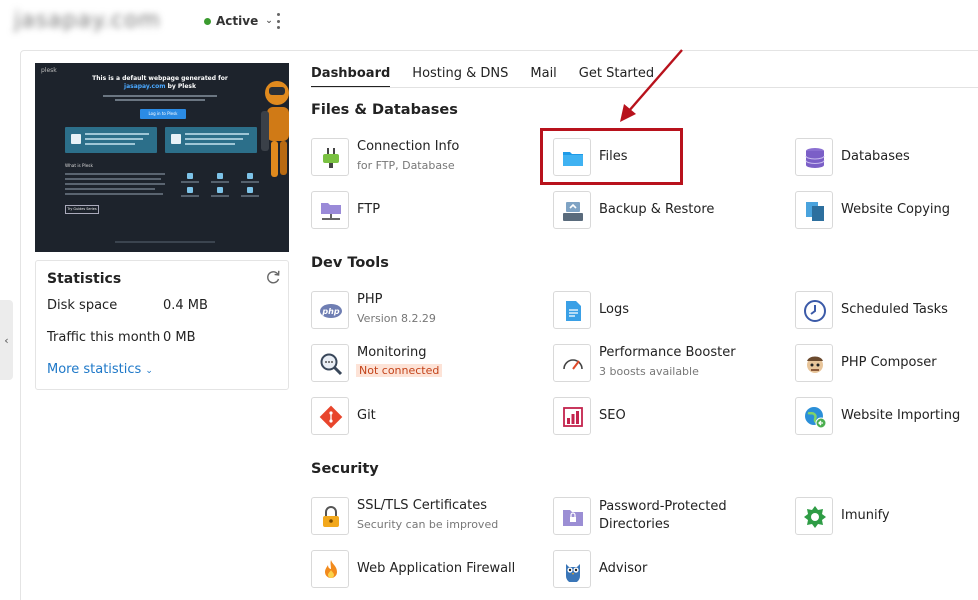 The height and width of the screenshot is (600, 978). What do you see at coordinates (573, 518) in the screenshot?
I see `locked-folder-icon` at bounding box center [573, 518].